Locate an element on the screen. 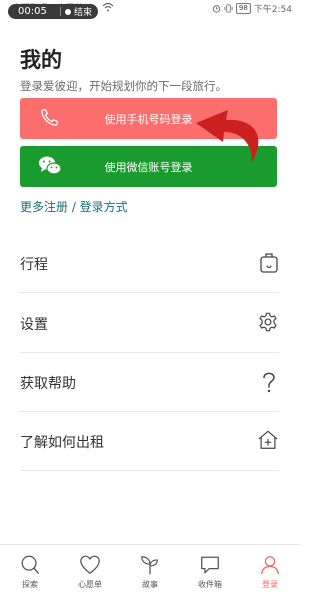 The image size is (320, 592). menu-item-label: 行程 is located at coordinates (34, 265).